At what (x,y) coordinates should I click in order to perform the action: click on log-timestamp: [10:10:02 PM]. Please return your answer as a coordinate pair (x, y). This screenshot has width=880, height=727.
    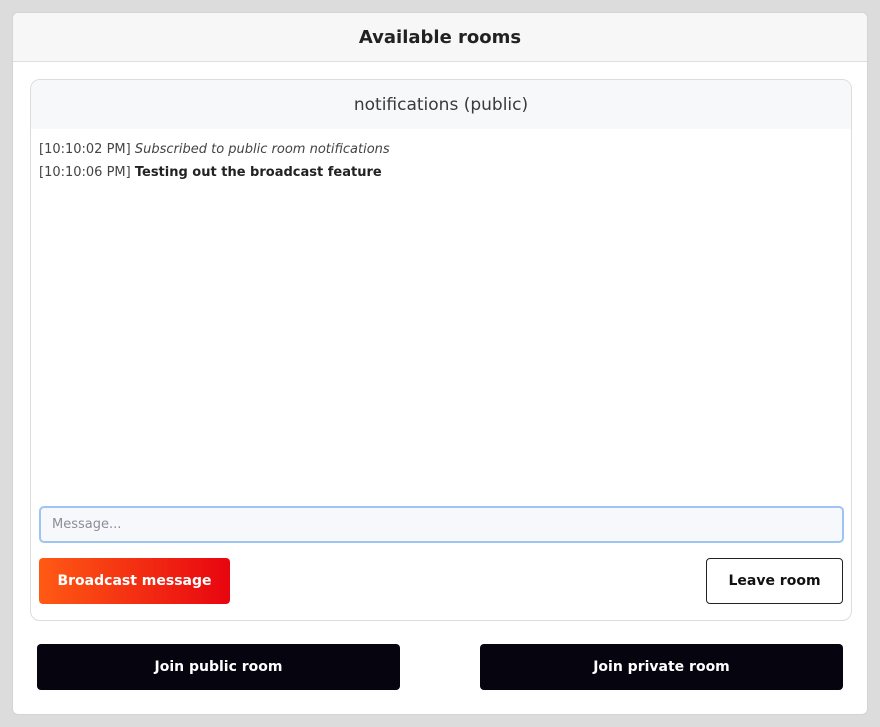
    Looking at the image, I should click on (85, 149).